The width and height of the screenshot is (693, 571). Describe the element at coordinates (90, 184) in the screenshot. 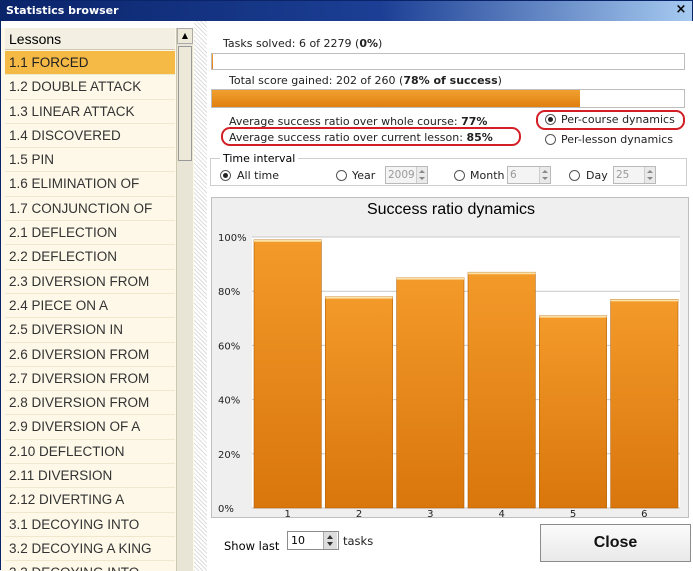

I see `lesson-item: 1.6 ELIMINATION OF` at that location.